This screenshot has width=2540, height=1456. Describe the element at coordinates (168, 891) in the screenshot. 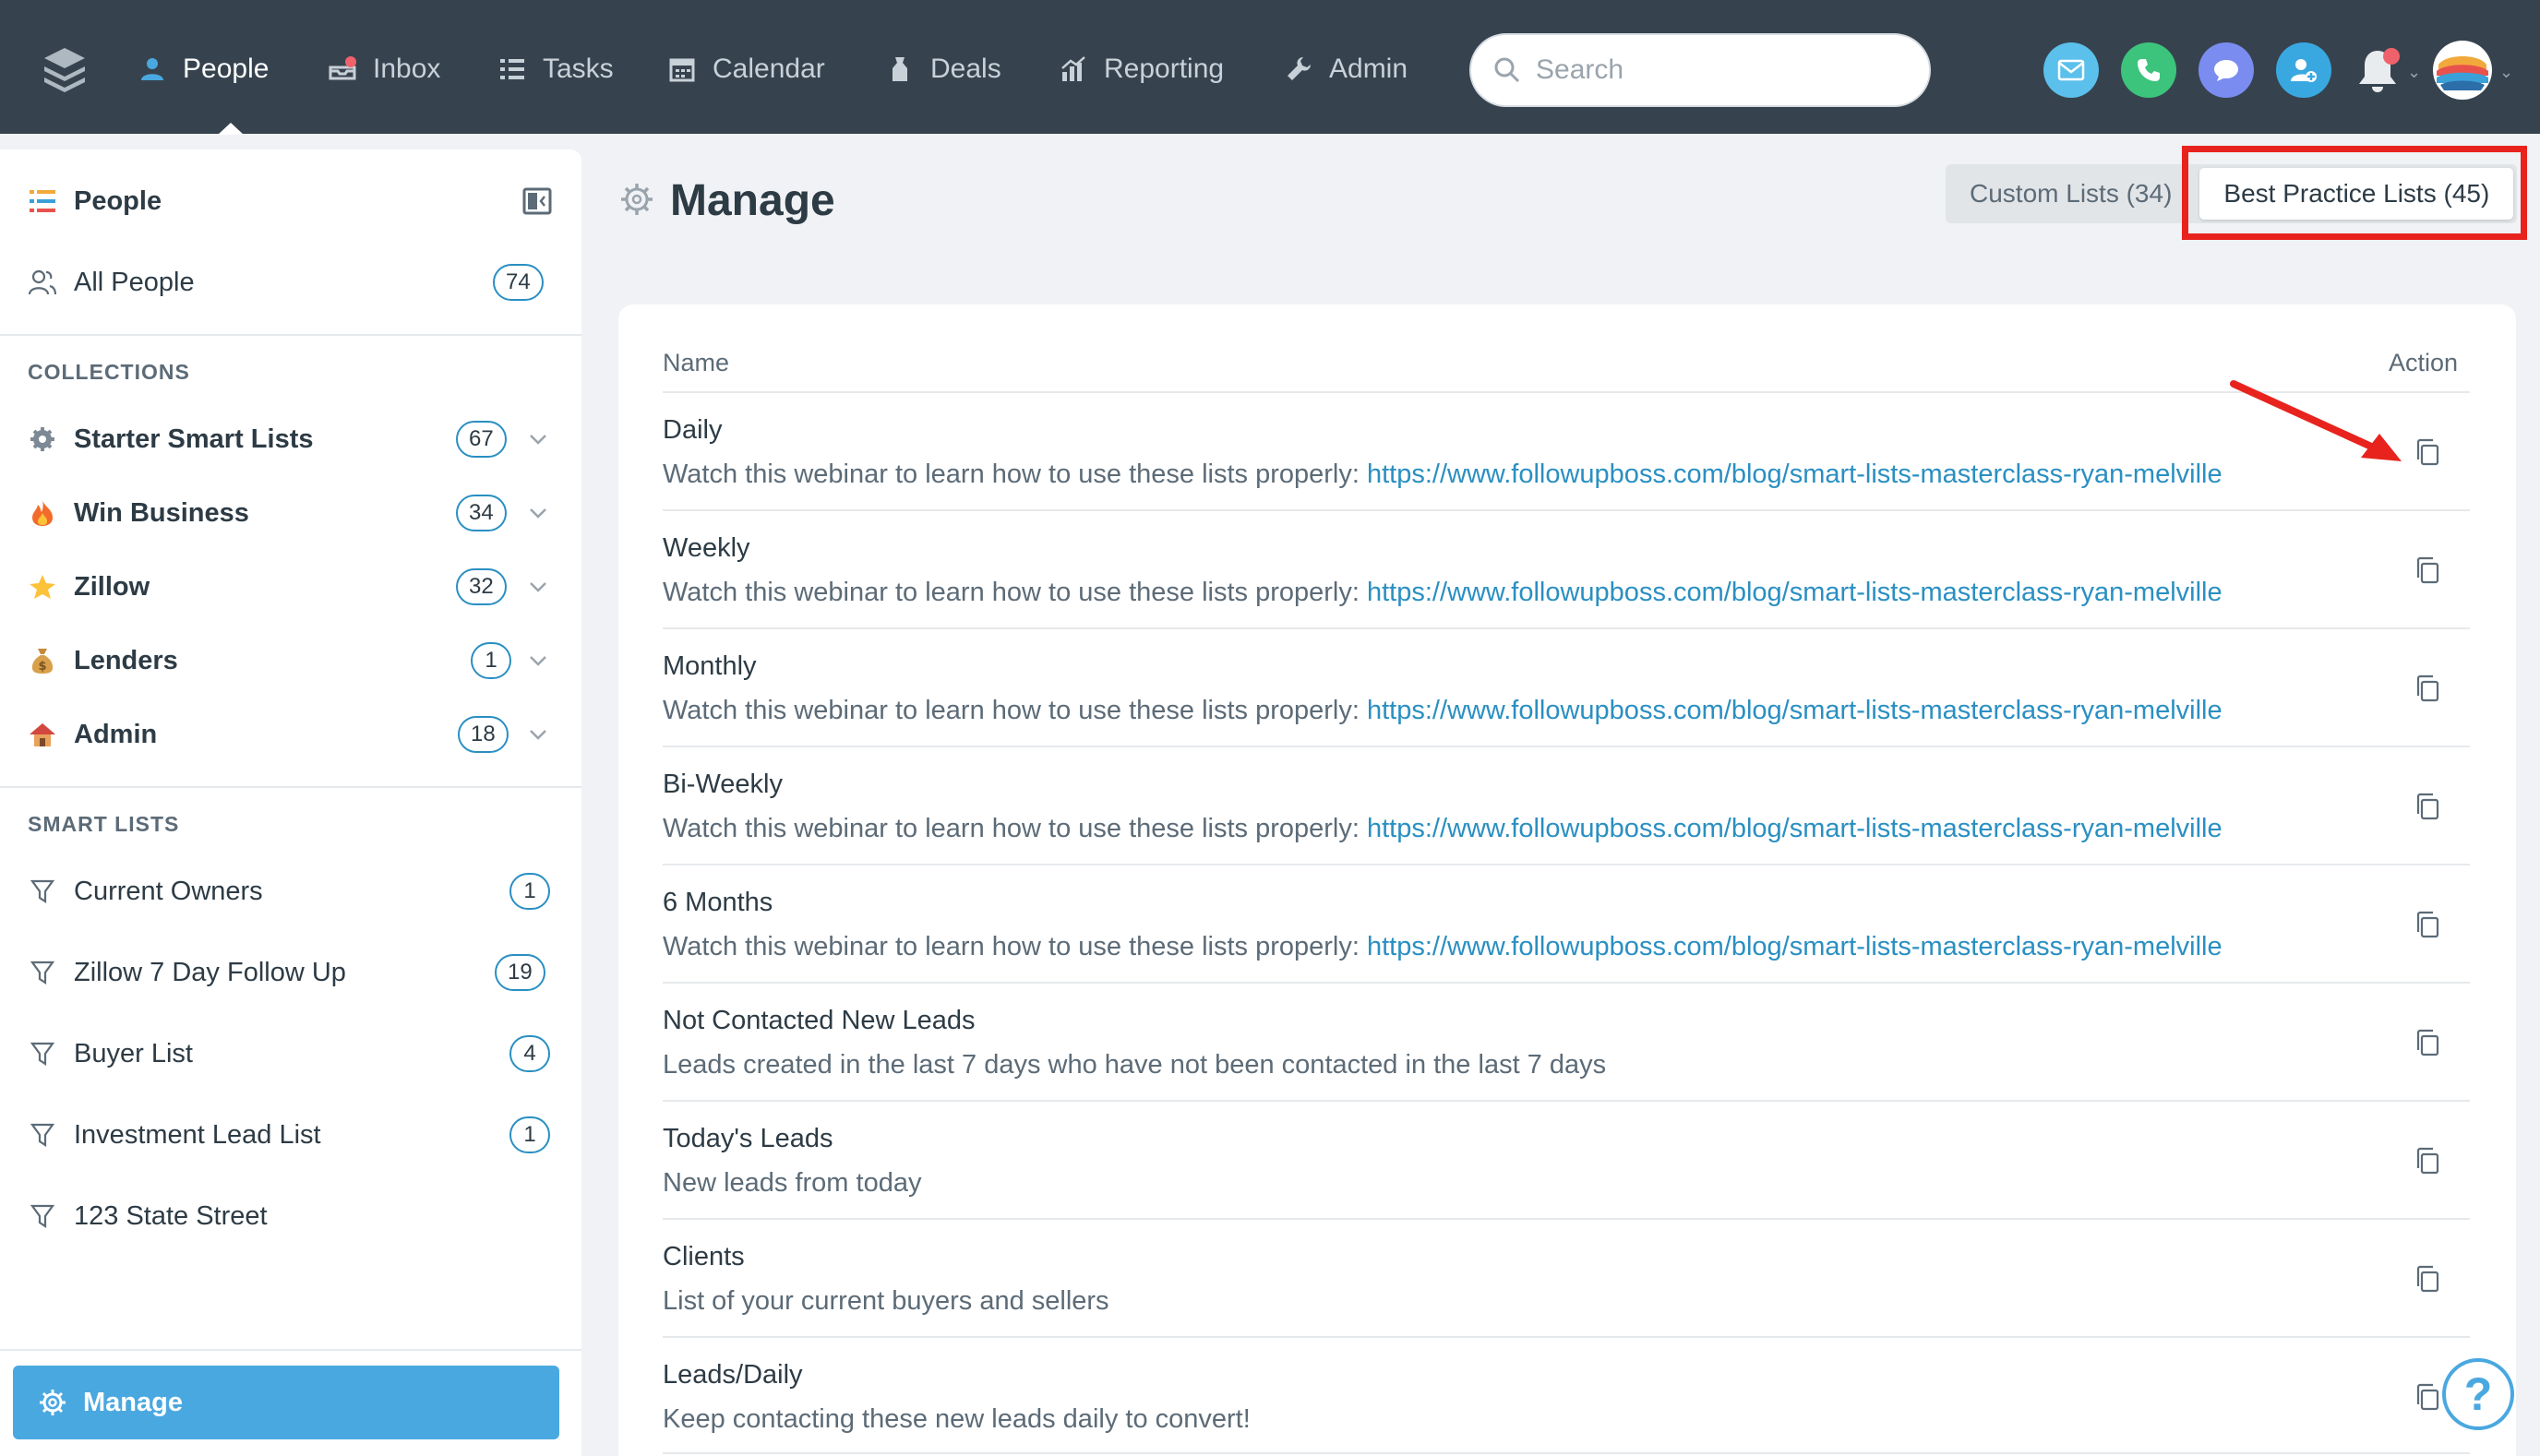

I see `sidebar-item-label: Current Owners` at that location.